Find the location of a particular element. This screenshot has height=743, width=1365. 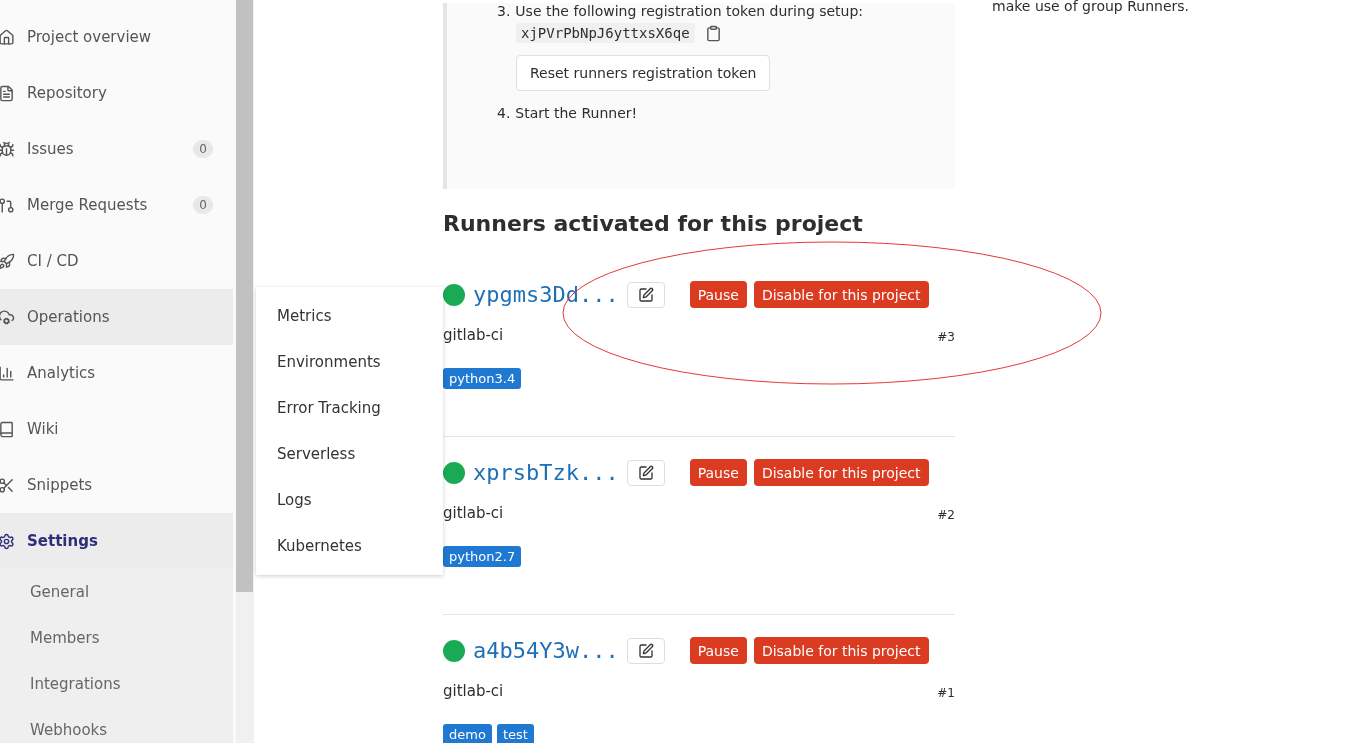

flyout-menu-item: Logs is located at coordinates (349, 500).